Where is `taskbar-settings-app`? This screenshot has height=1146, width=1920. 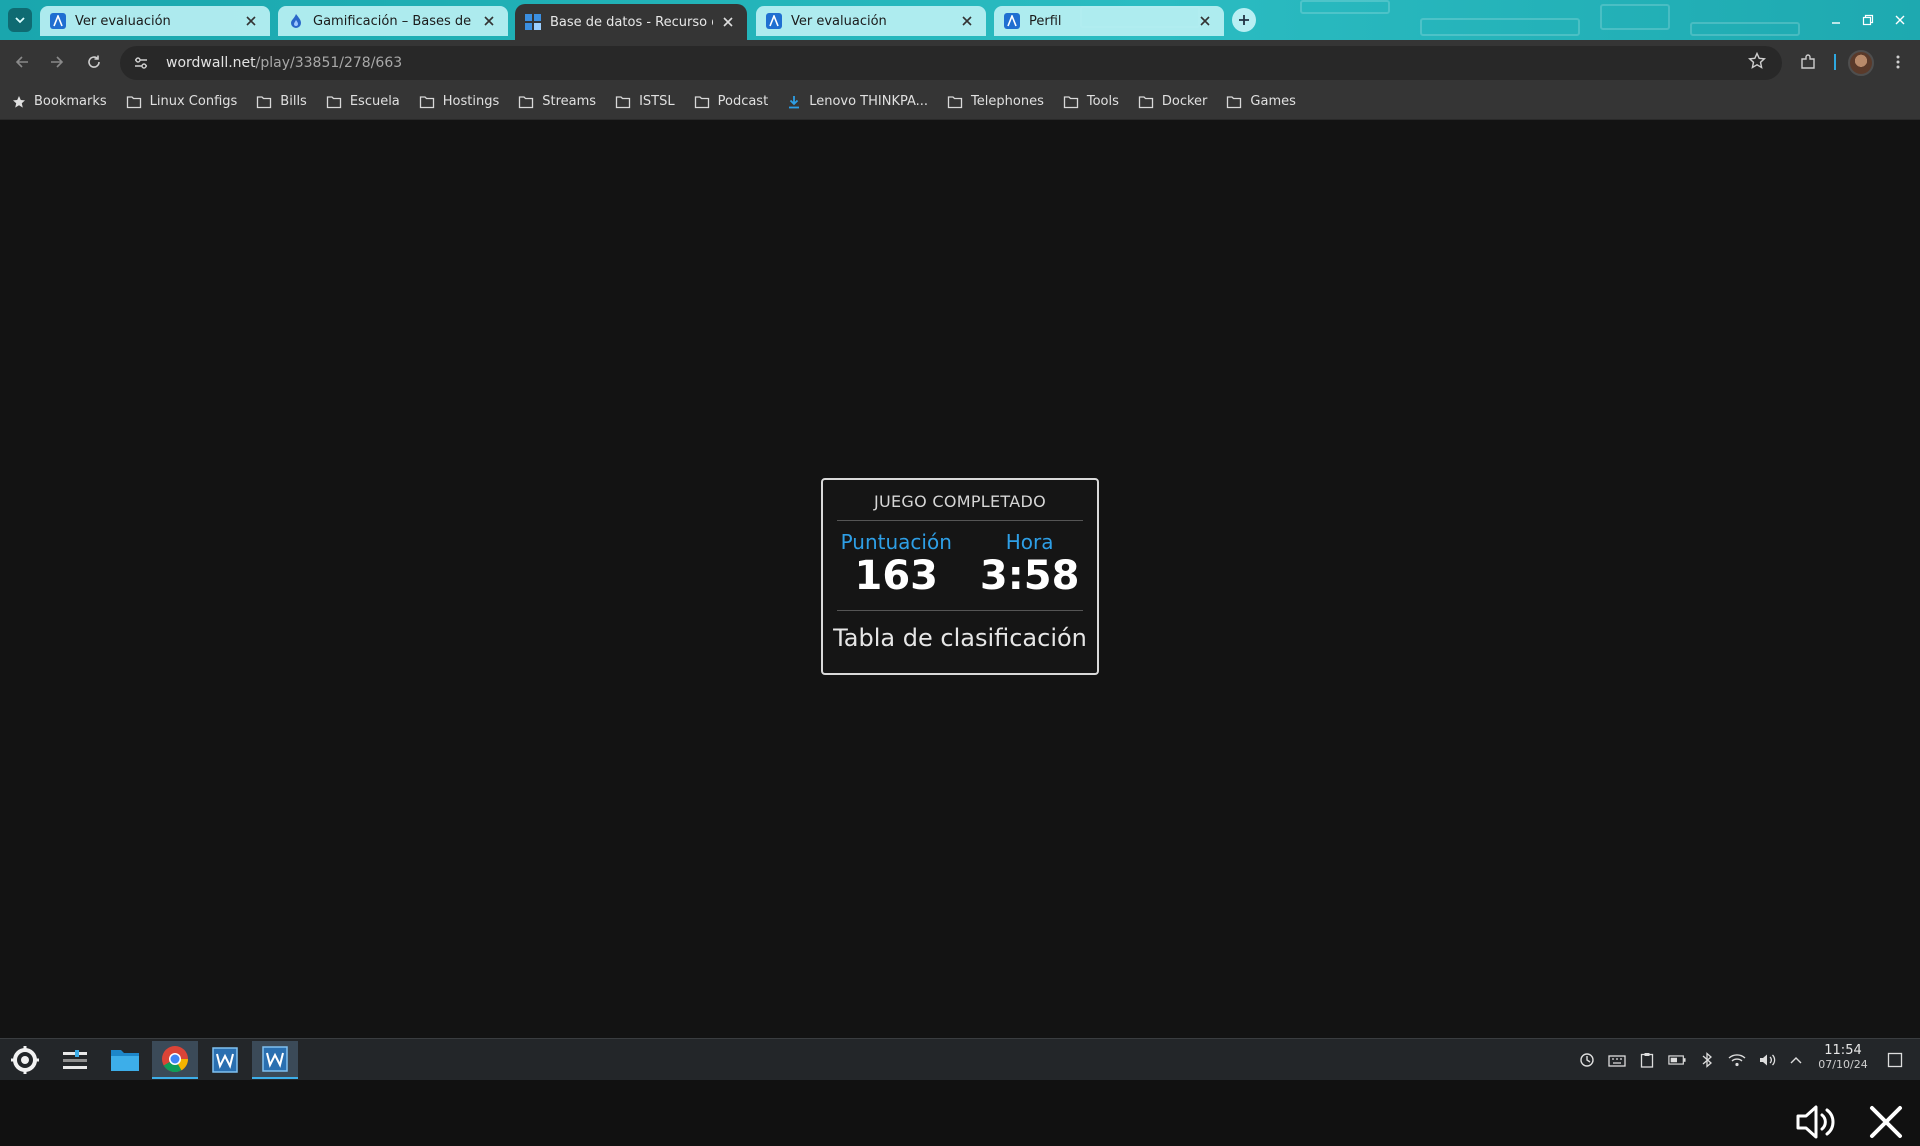 taskbar-settings-app is located at coordinates (75, 1060).